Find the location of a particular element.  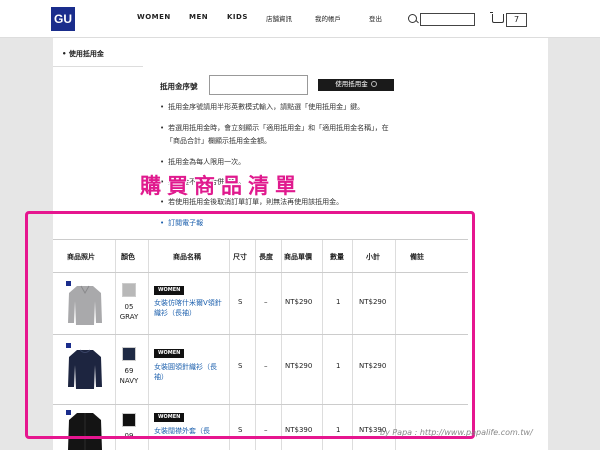

header-color: 顏色 is located at coordinates (128, 257).